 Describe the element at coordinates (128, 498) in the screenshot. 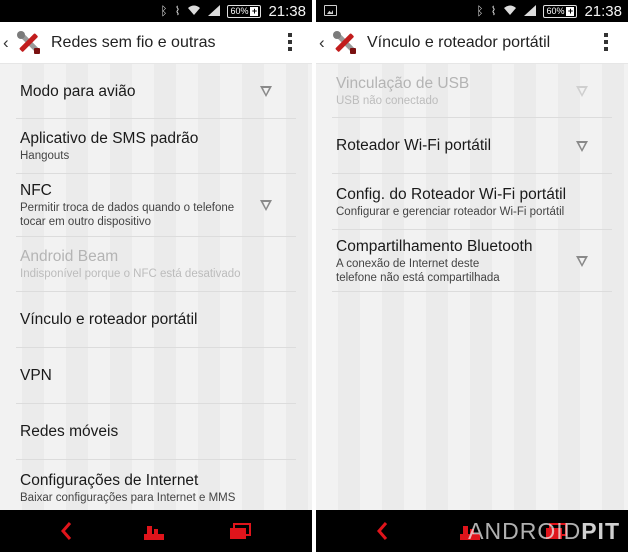

I see `item-subtitle: Baixar configurações para Internet e MMS` at that location.